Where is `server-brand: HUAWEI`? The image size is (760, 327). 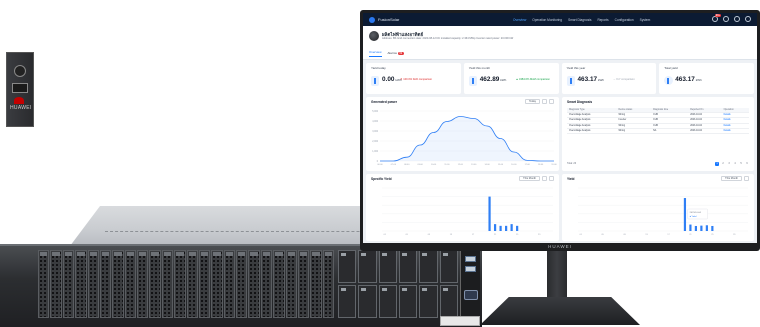
server-brand: HUAWEI is located at coordinates (21, 108).